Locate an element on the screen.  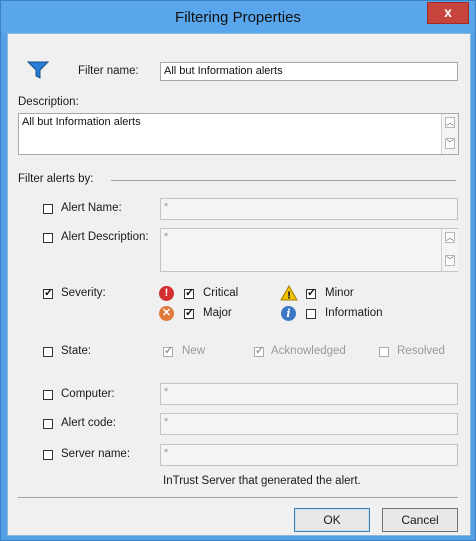
alert-description-checkbox is located at coordinates (48, 238).